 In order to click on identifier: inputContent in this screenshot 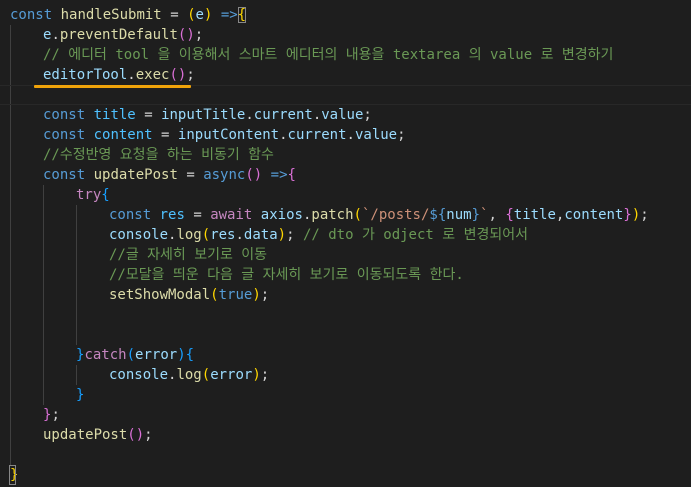, I will do `click(228, 135)`.